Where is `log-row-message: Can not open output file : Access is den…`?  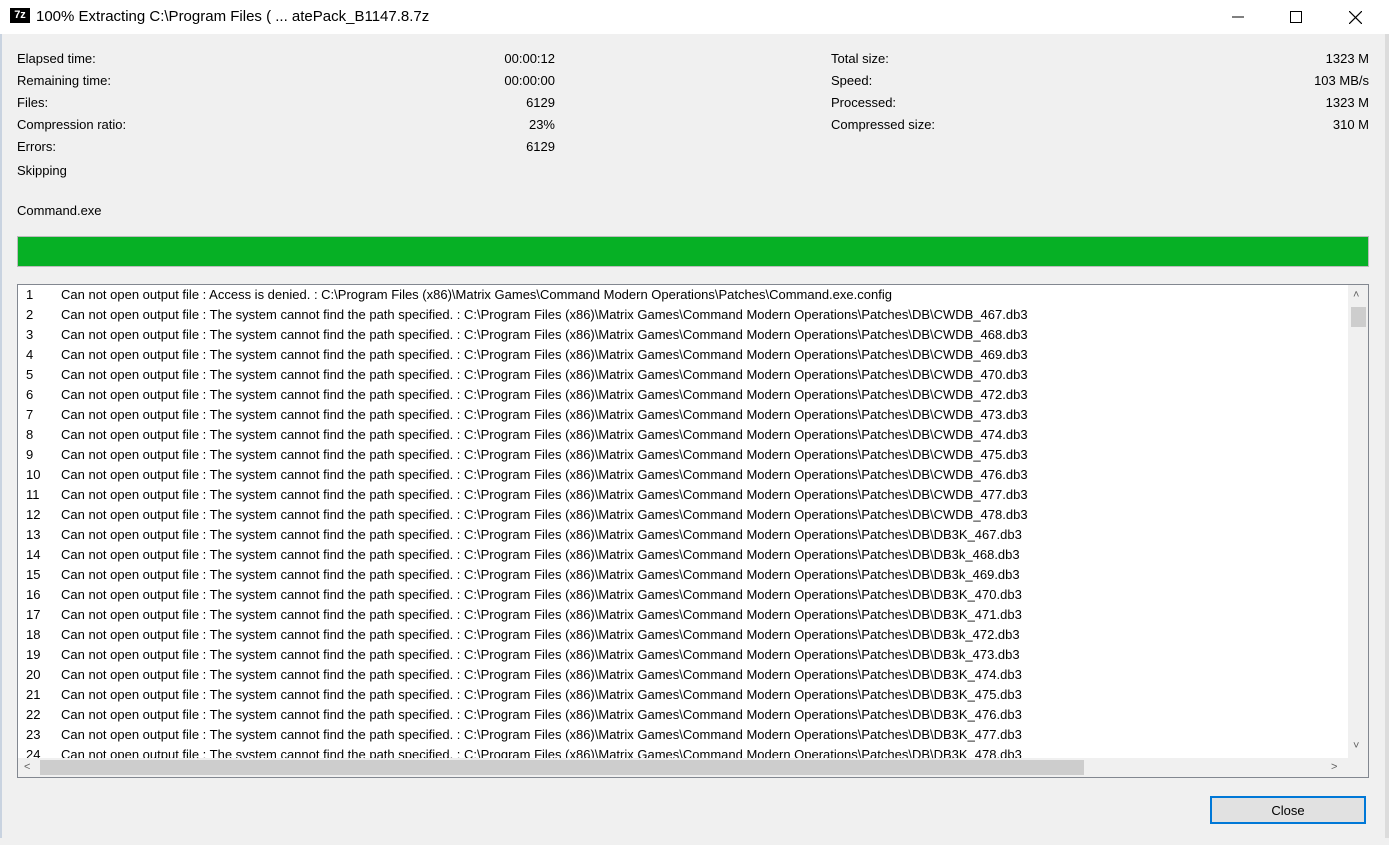
log-row-message: Can not open output file : Access is den… is located at coordinates (476, 294).